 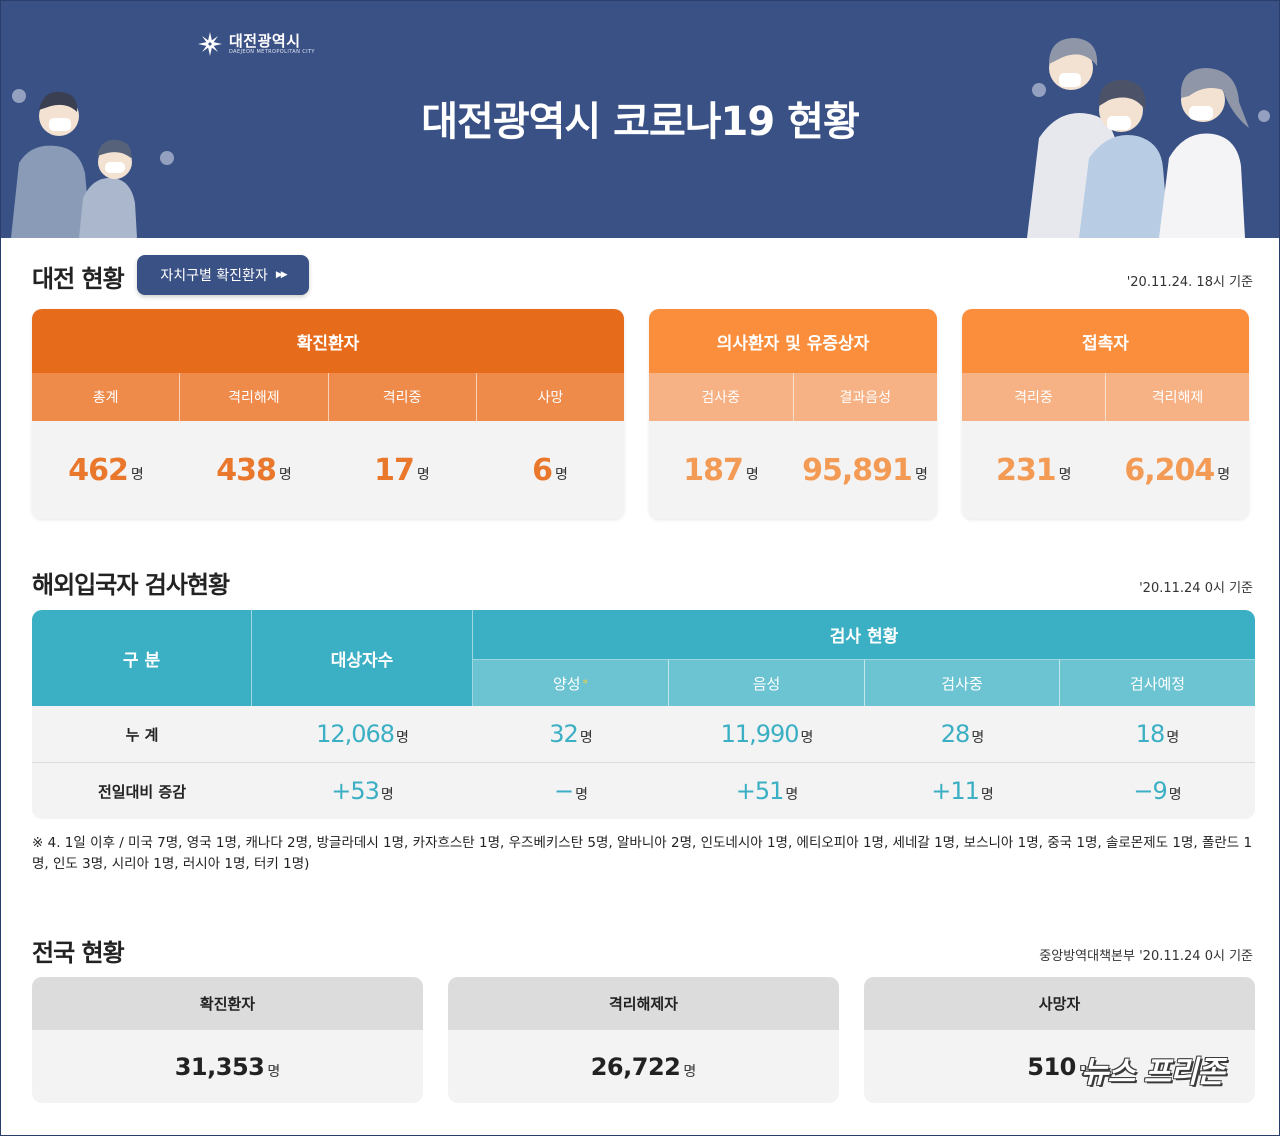 I want to click on label-isolated: 격리중, so click(x=401, y=397).